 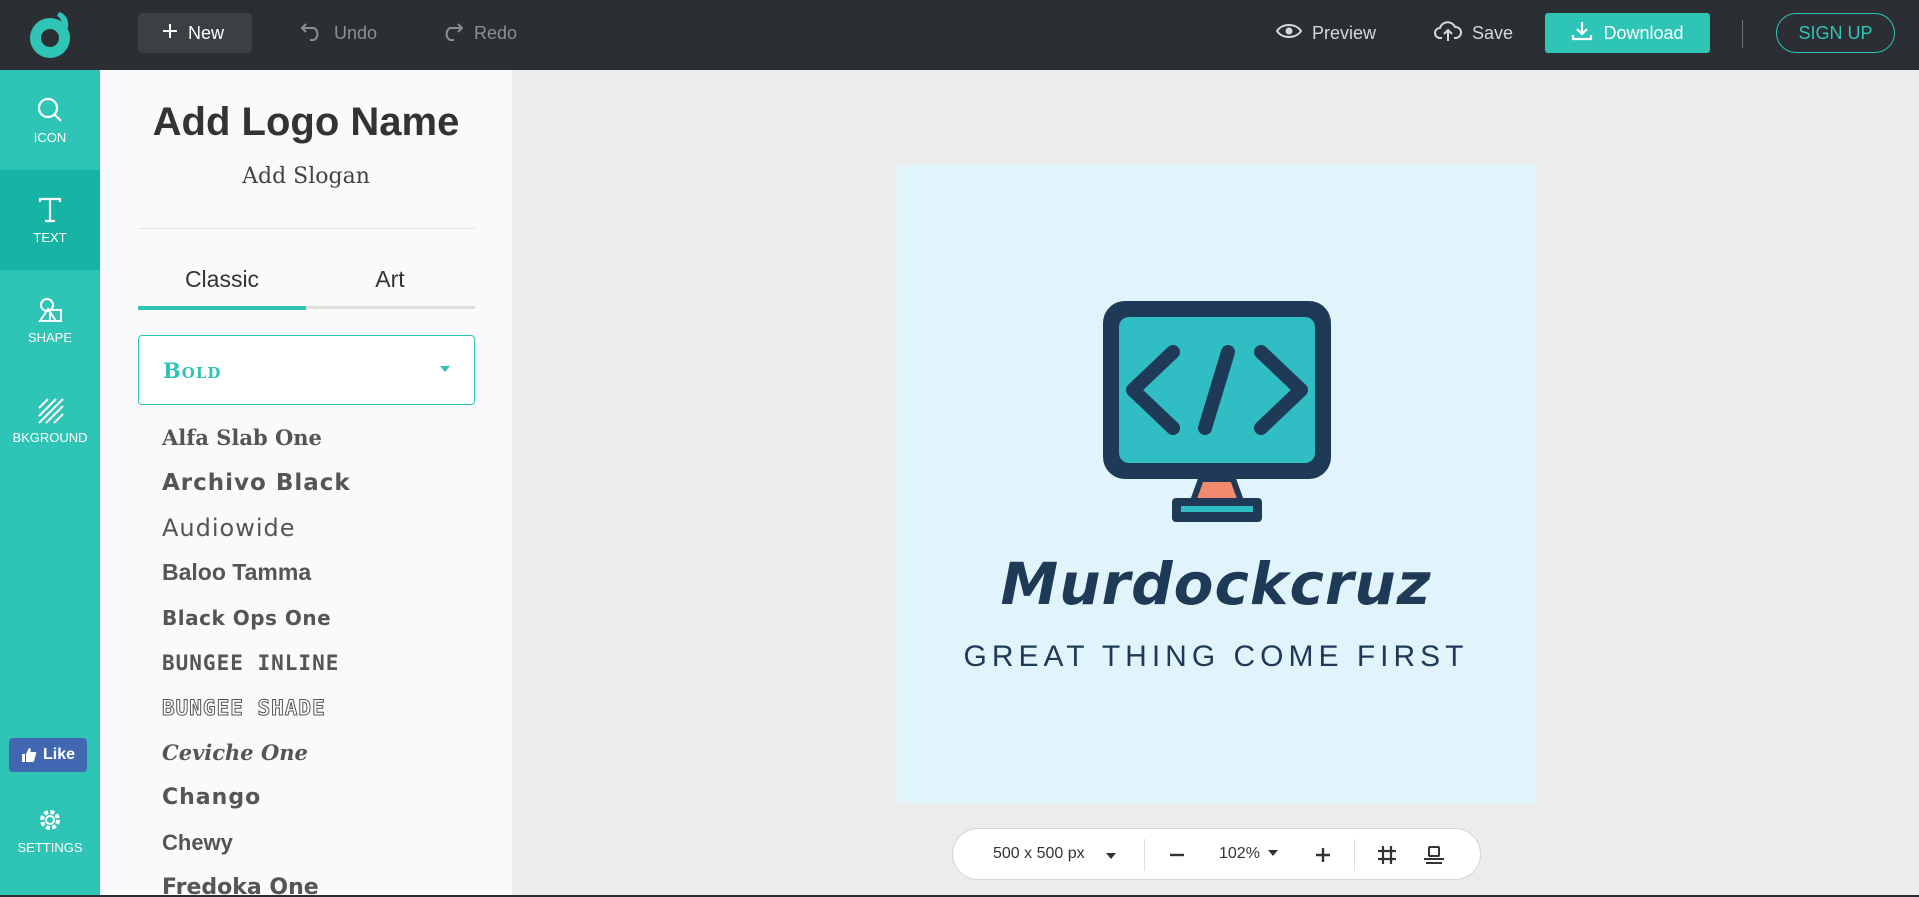 I want to click on sidebar-item-icon: ICON, so click(x=50, y=120).